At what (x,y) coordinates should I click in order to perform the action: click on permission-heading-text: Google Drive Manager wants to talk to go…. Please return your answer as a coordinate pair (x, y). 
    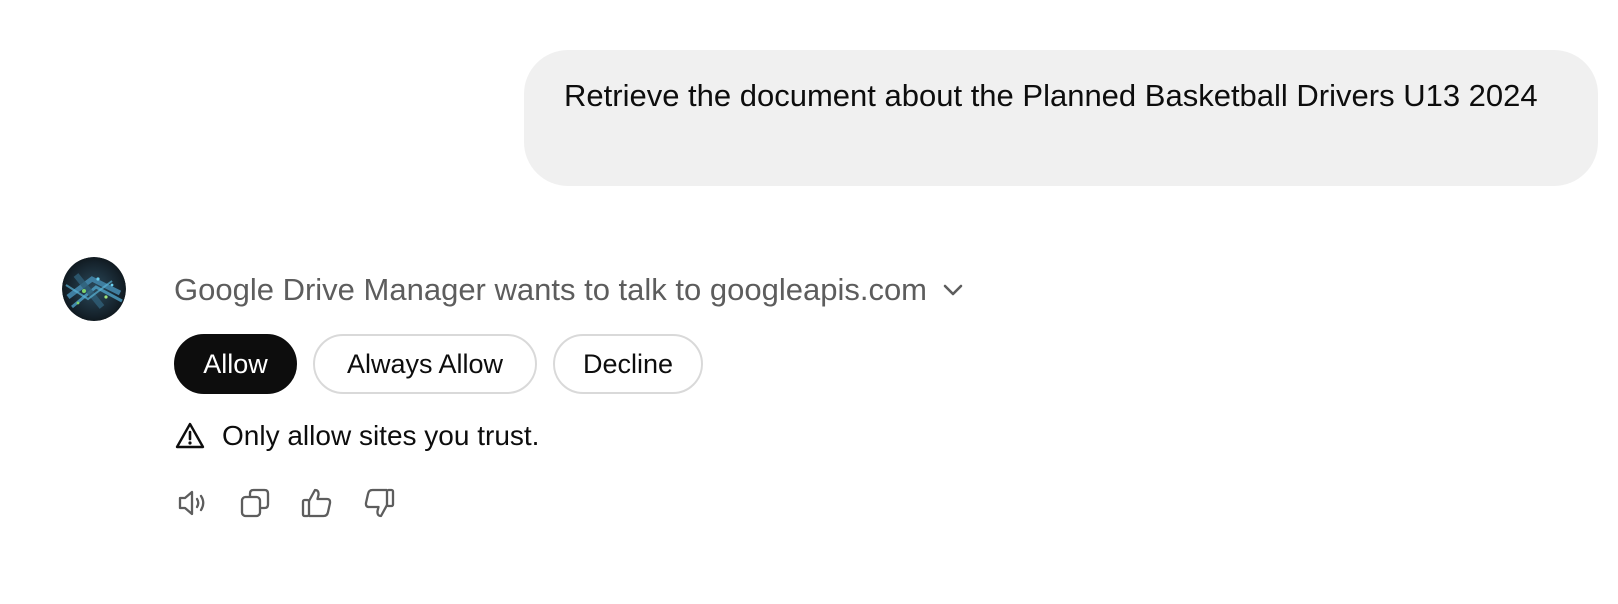
    Looking at the image, I should click on (551, 289).